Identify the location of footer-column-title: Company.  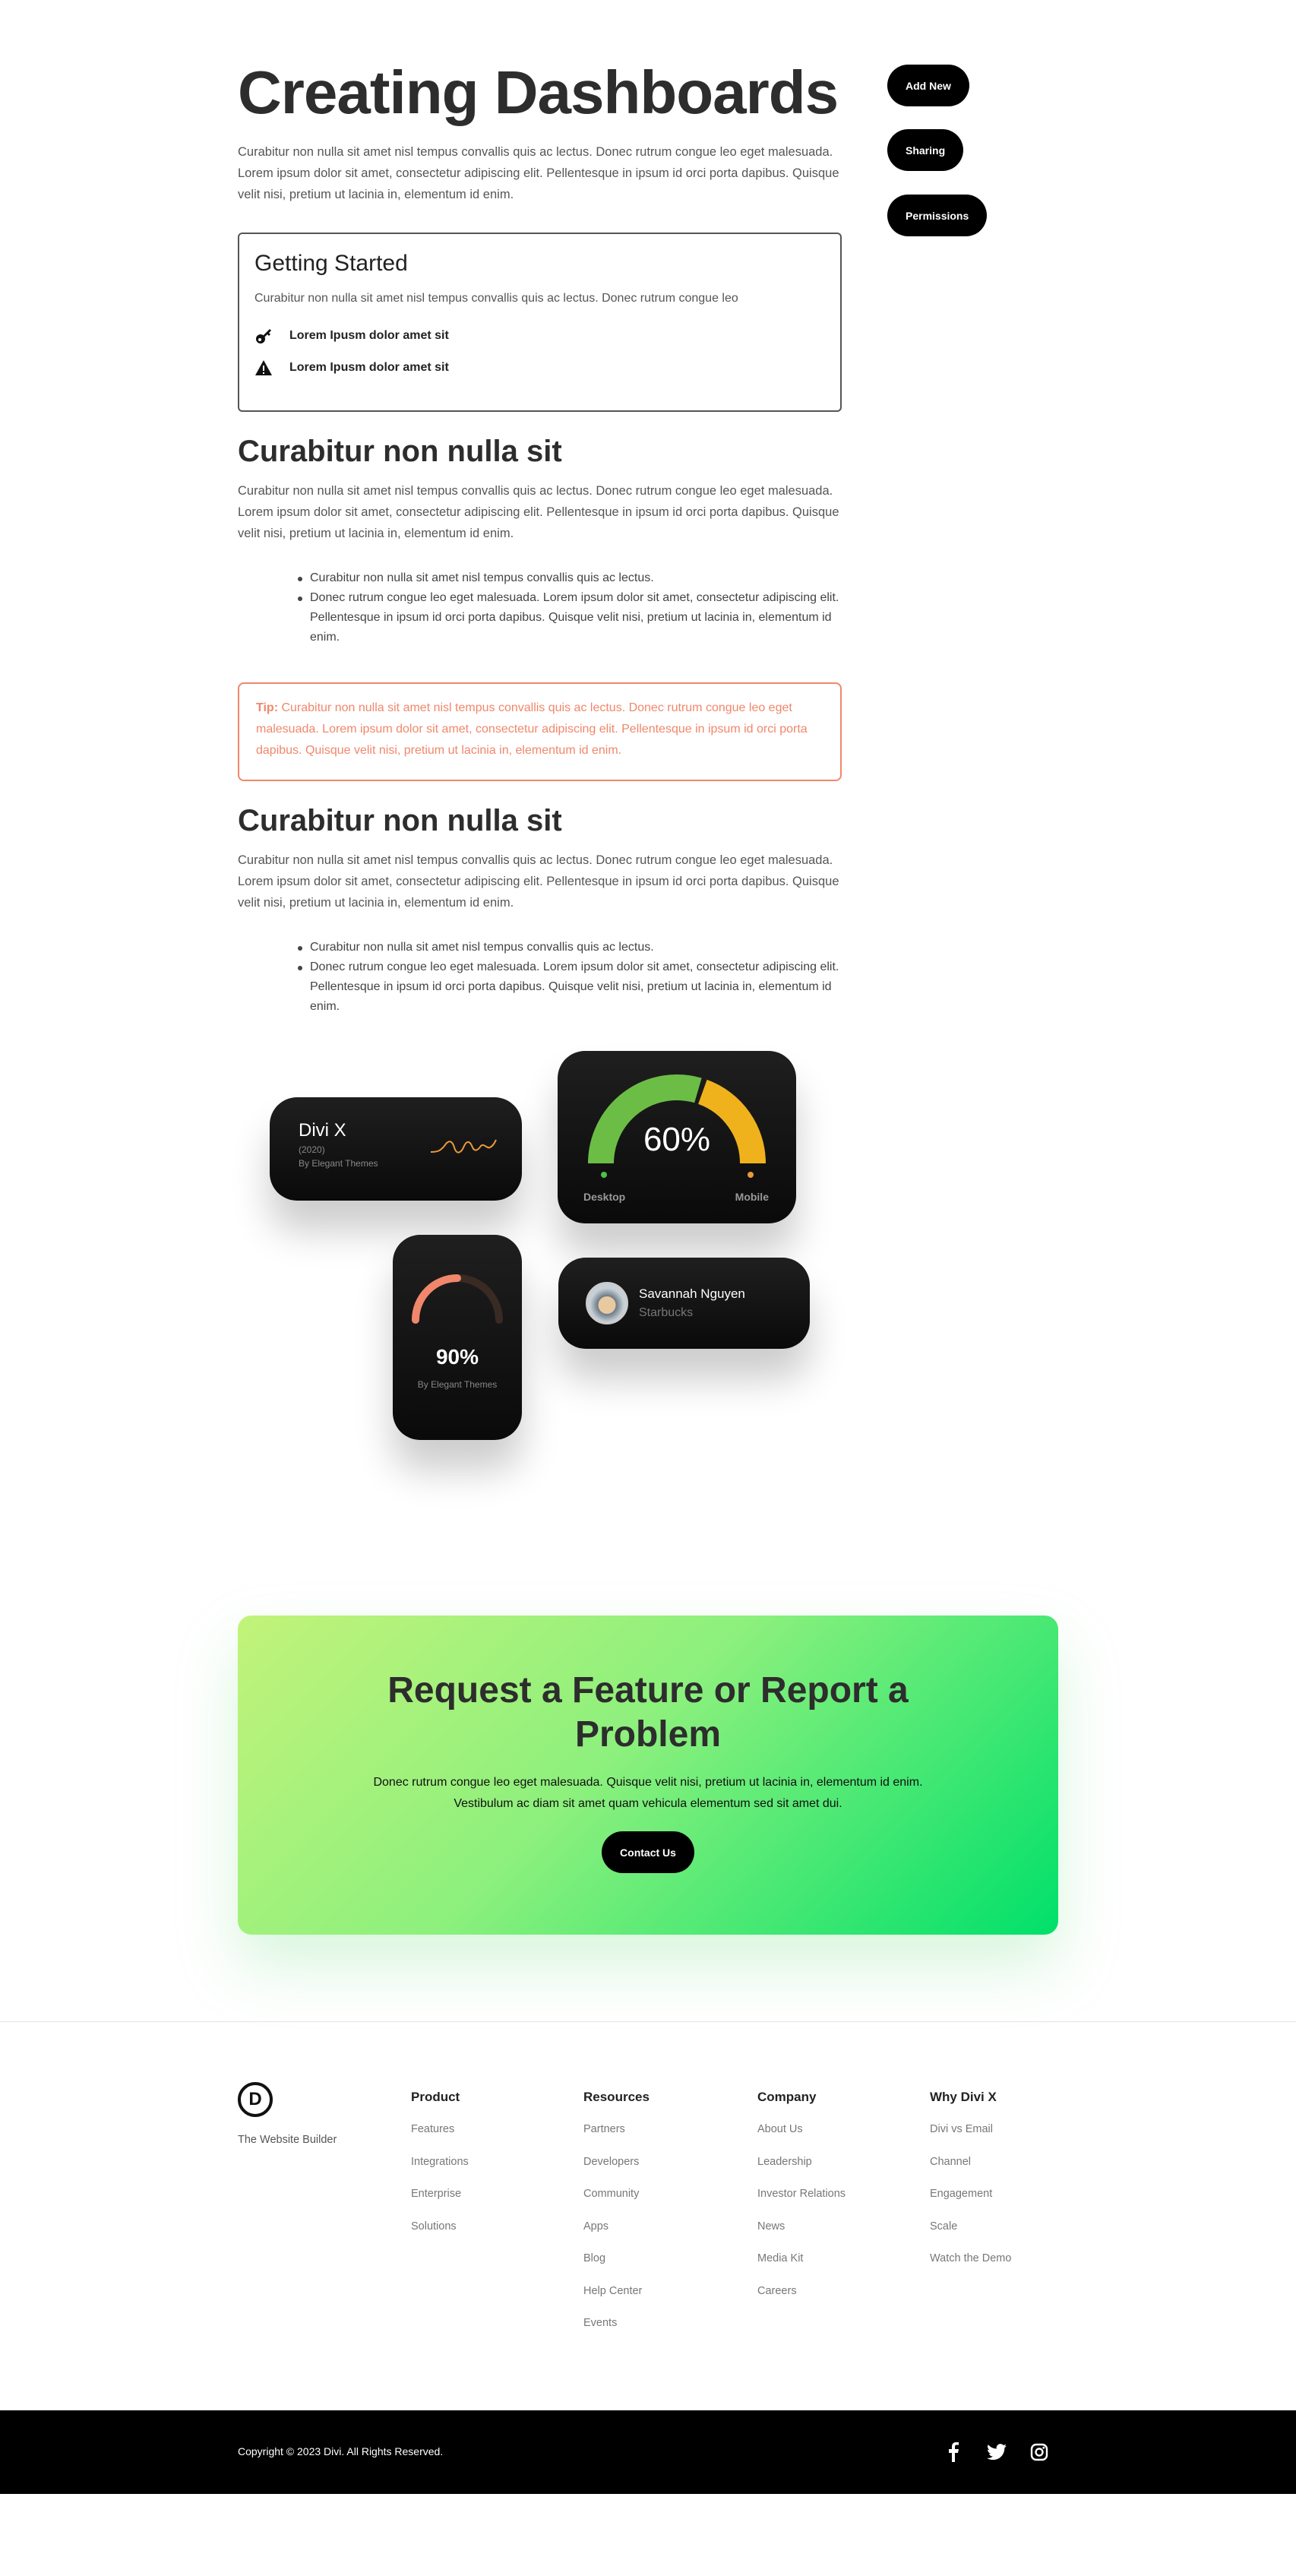
(787, 2097).